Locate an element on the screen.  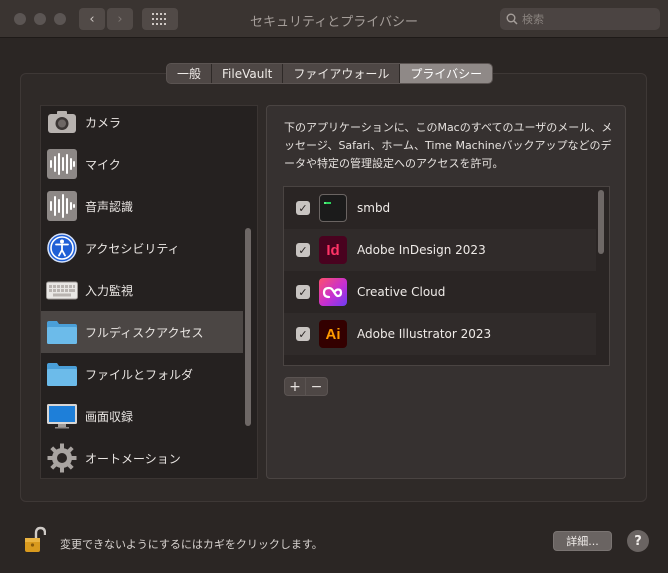
app-row-indesign: ✓ Id Adobe InDesign 2023 is located at coordinates (440, 250).